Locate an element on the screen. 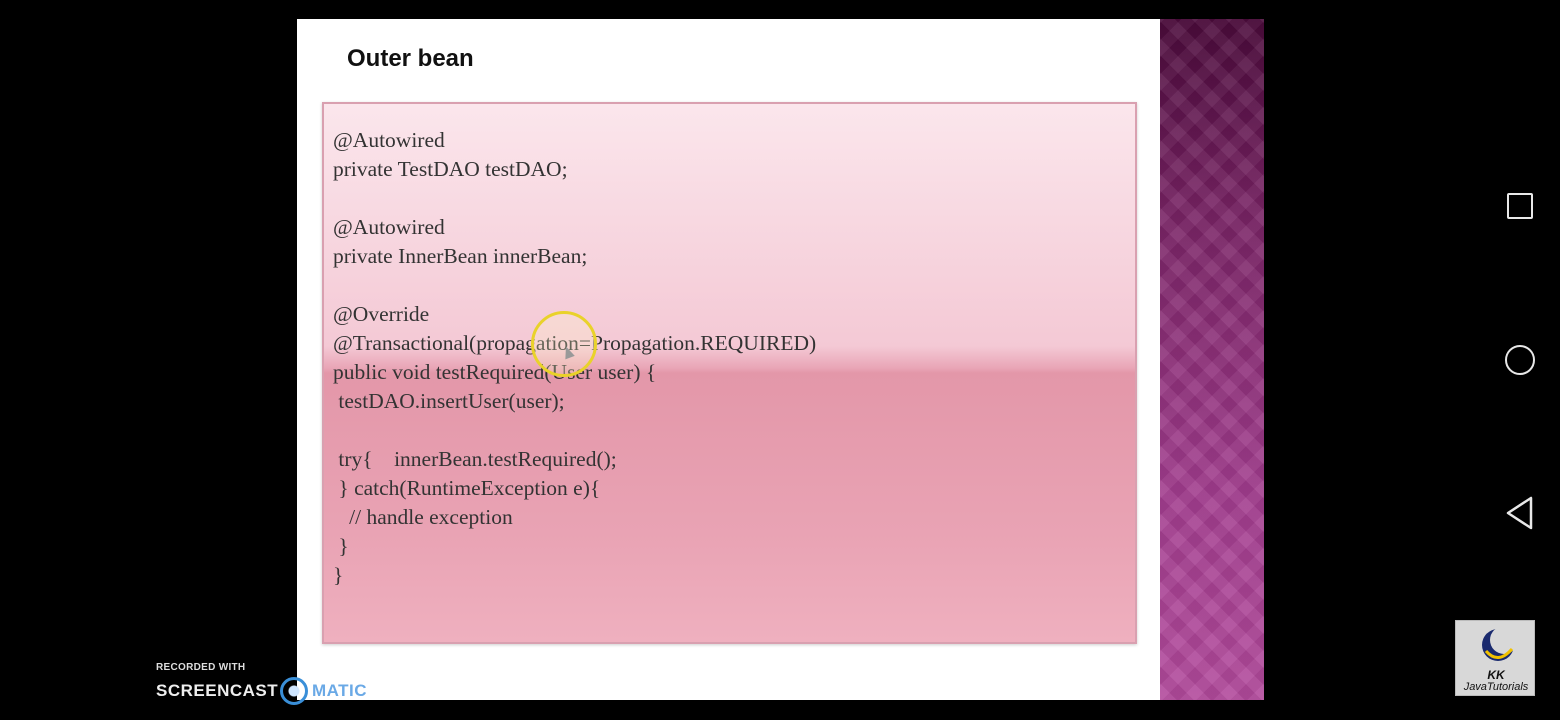  screencast-logo-icon is located at coordinates (294, 691).